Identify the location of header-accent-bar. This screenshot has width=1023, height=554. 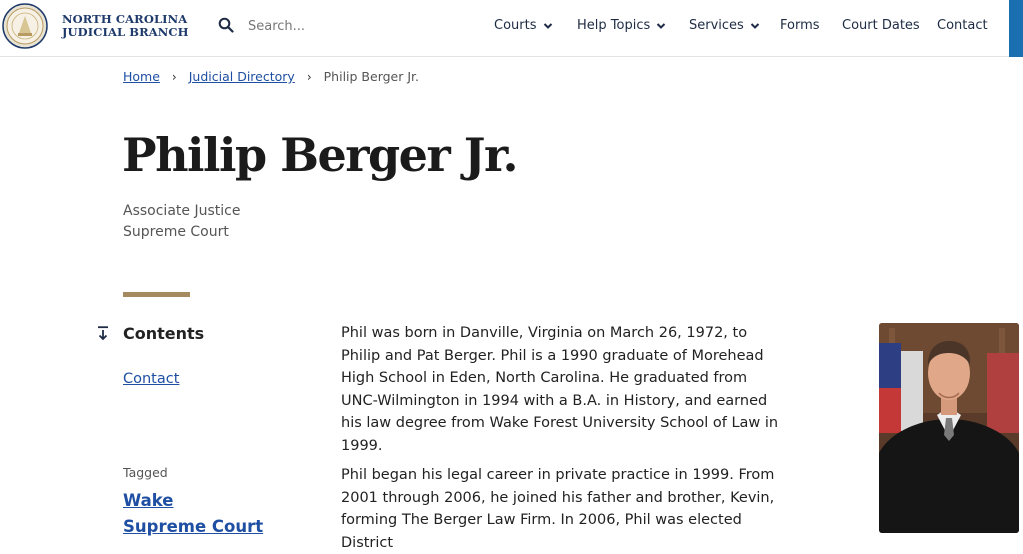
(1016, 28).